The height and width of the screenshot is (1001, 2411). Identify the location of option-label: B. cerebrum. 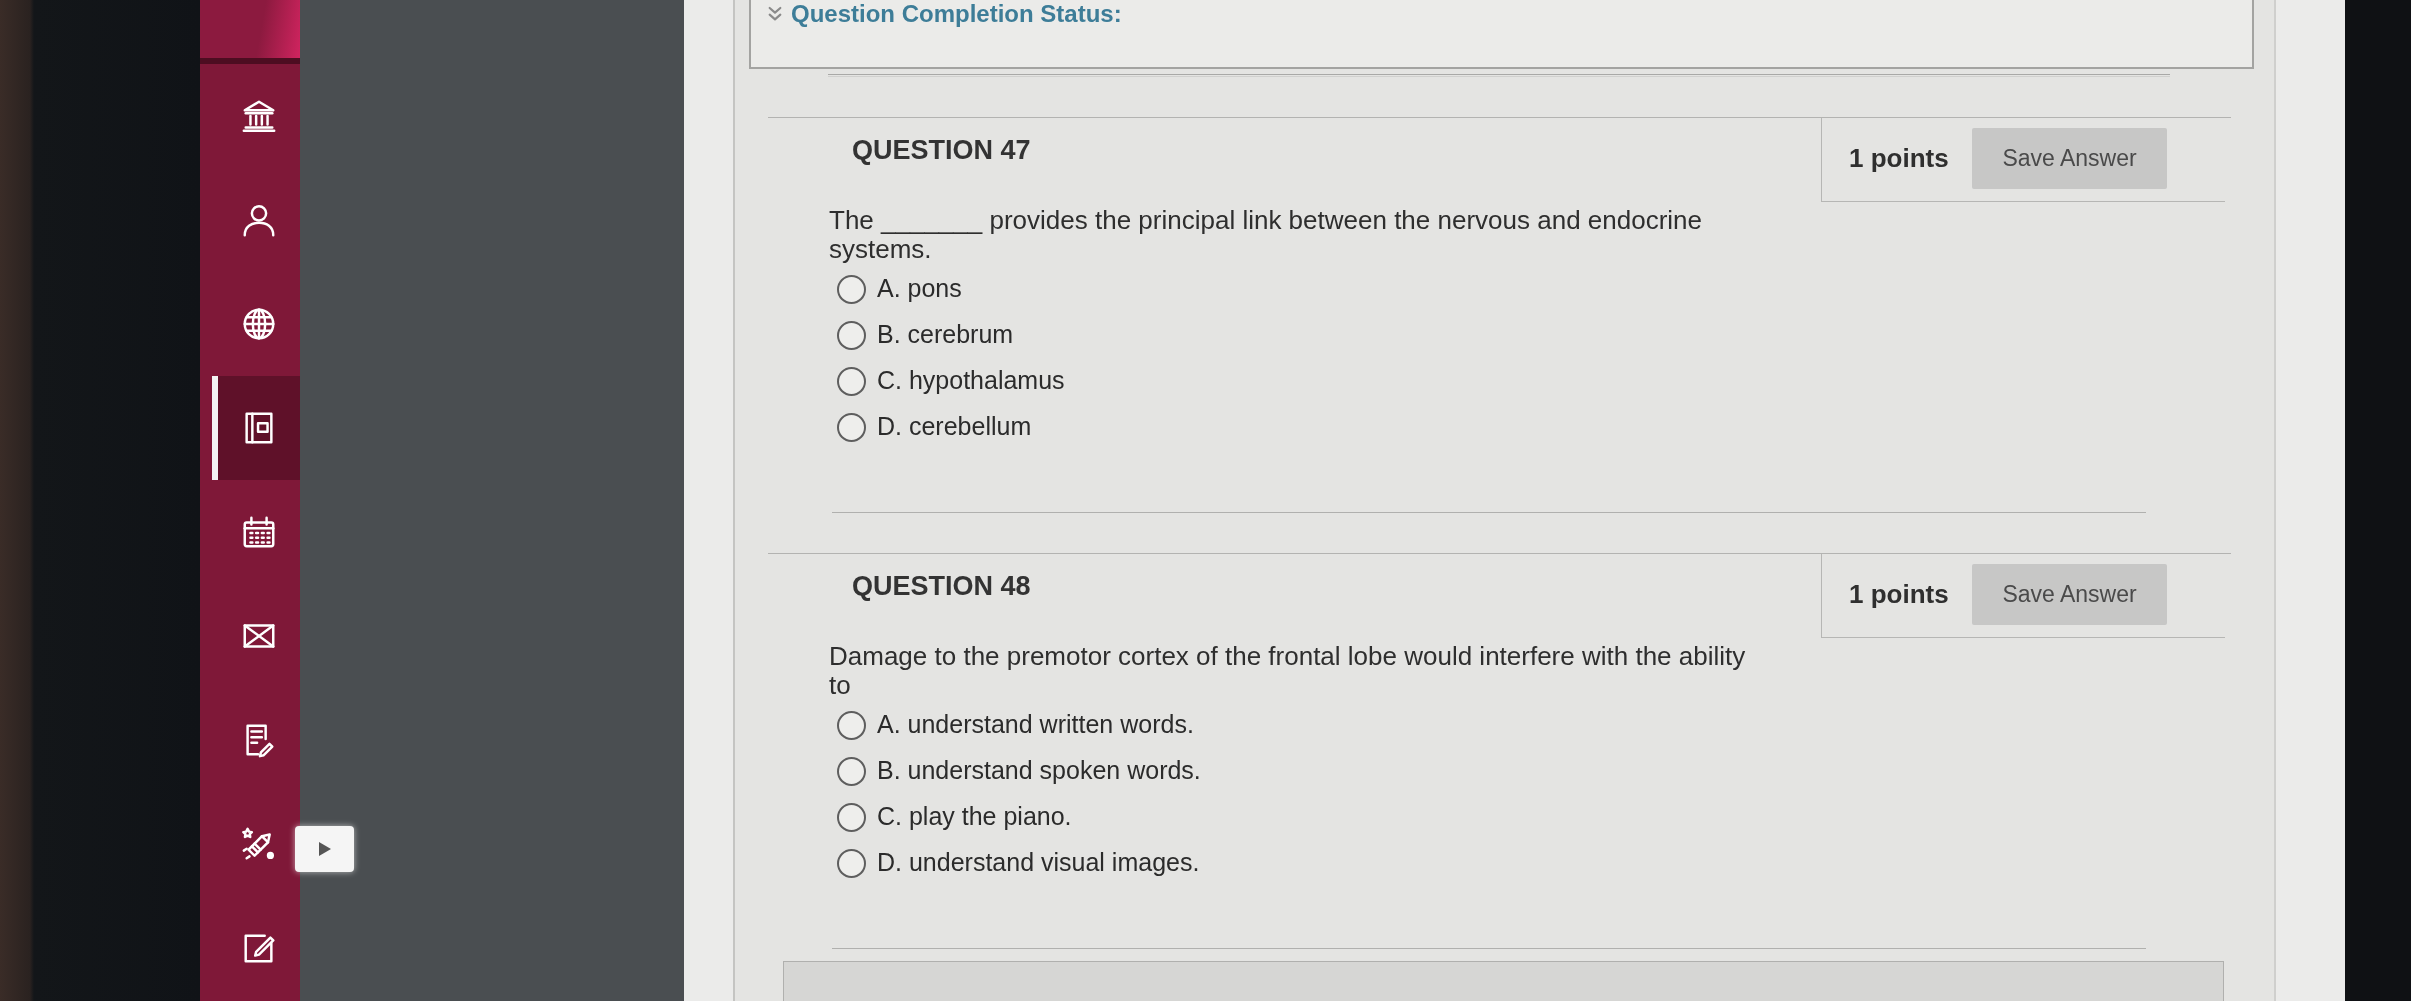
(945, 335).